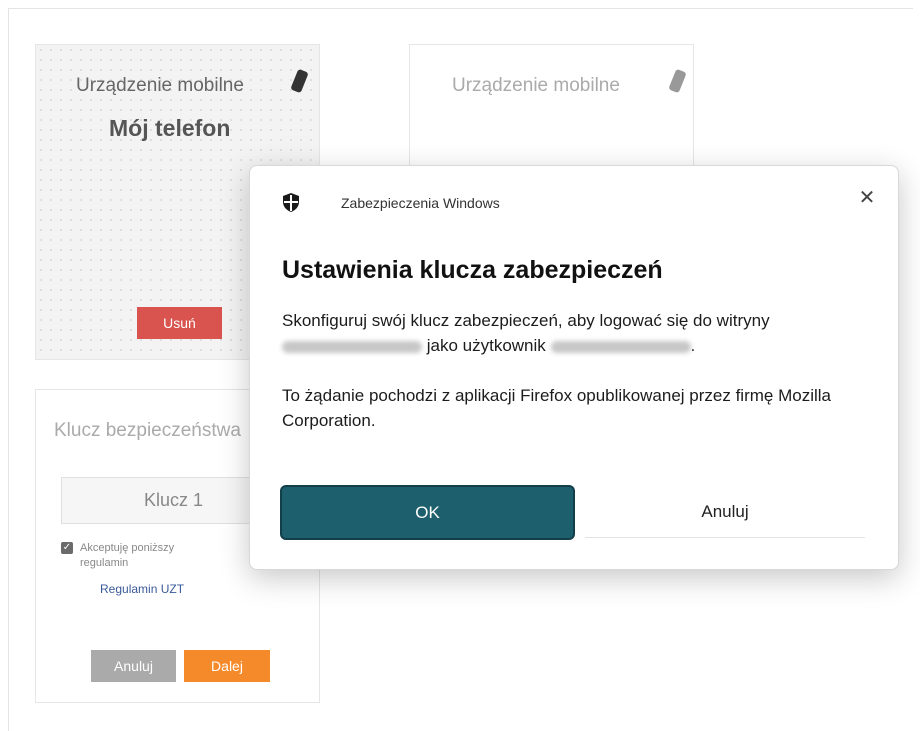 Image resolution: width=920 pixels, height=731 pixels. Describe the element at coordinates (460, 8) in the screenshot. I see `page-frame-top` at that location.